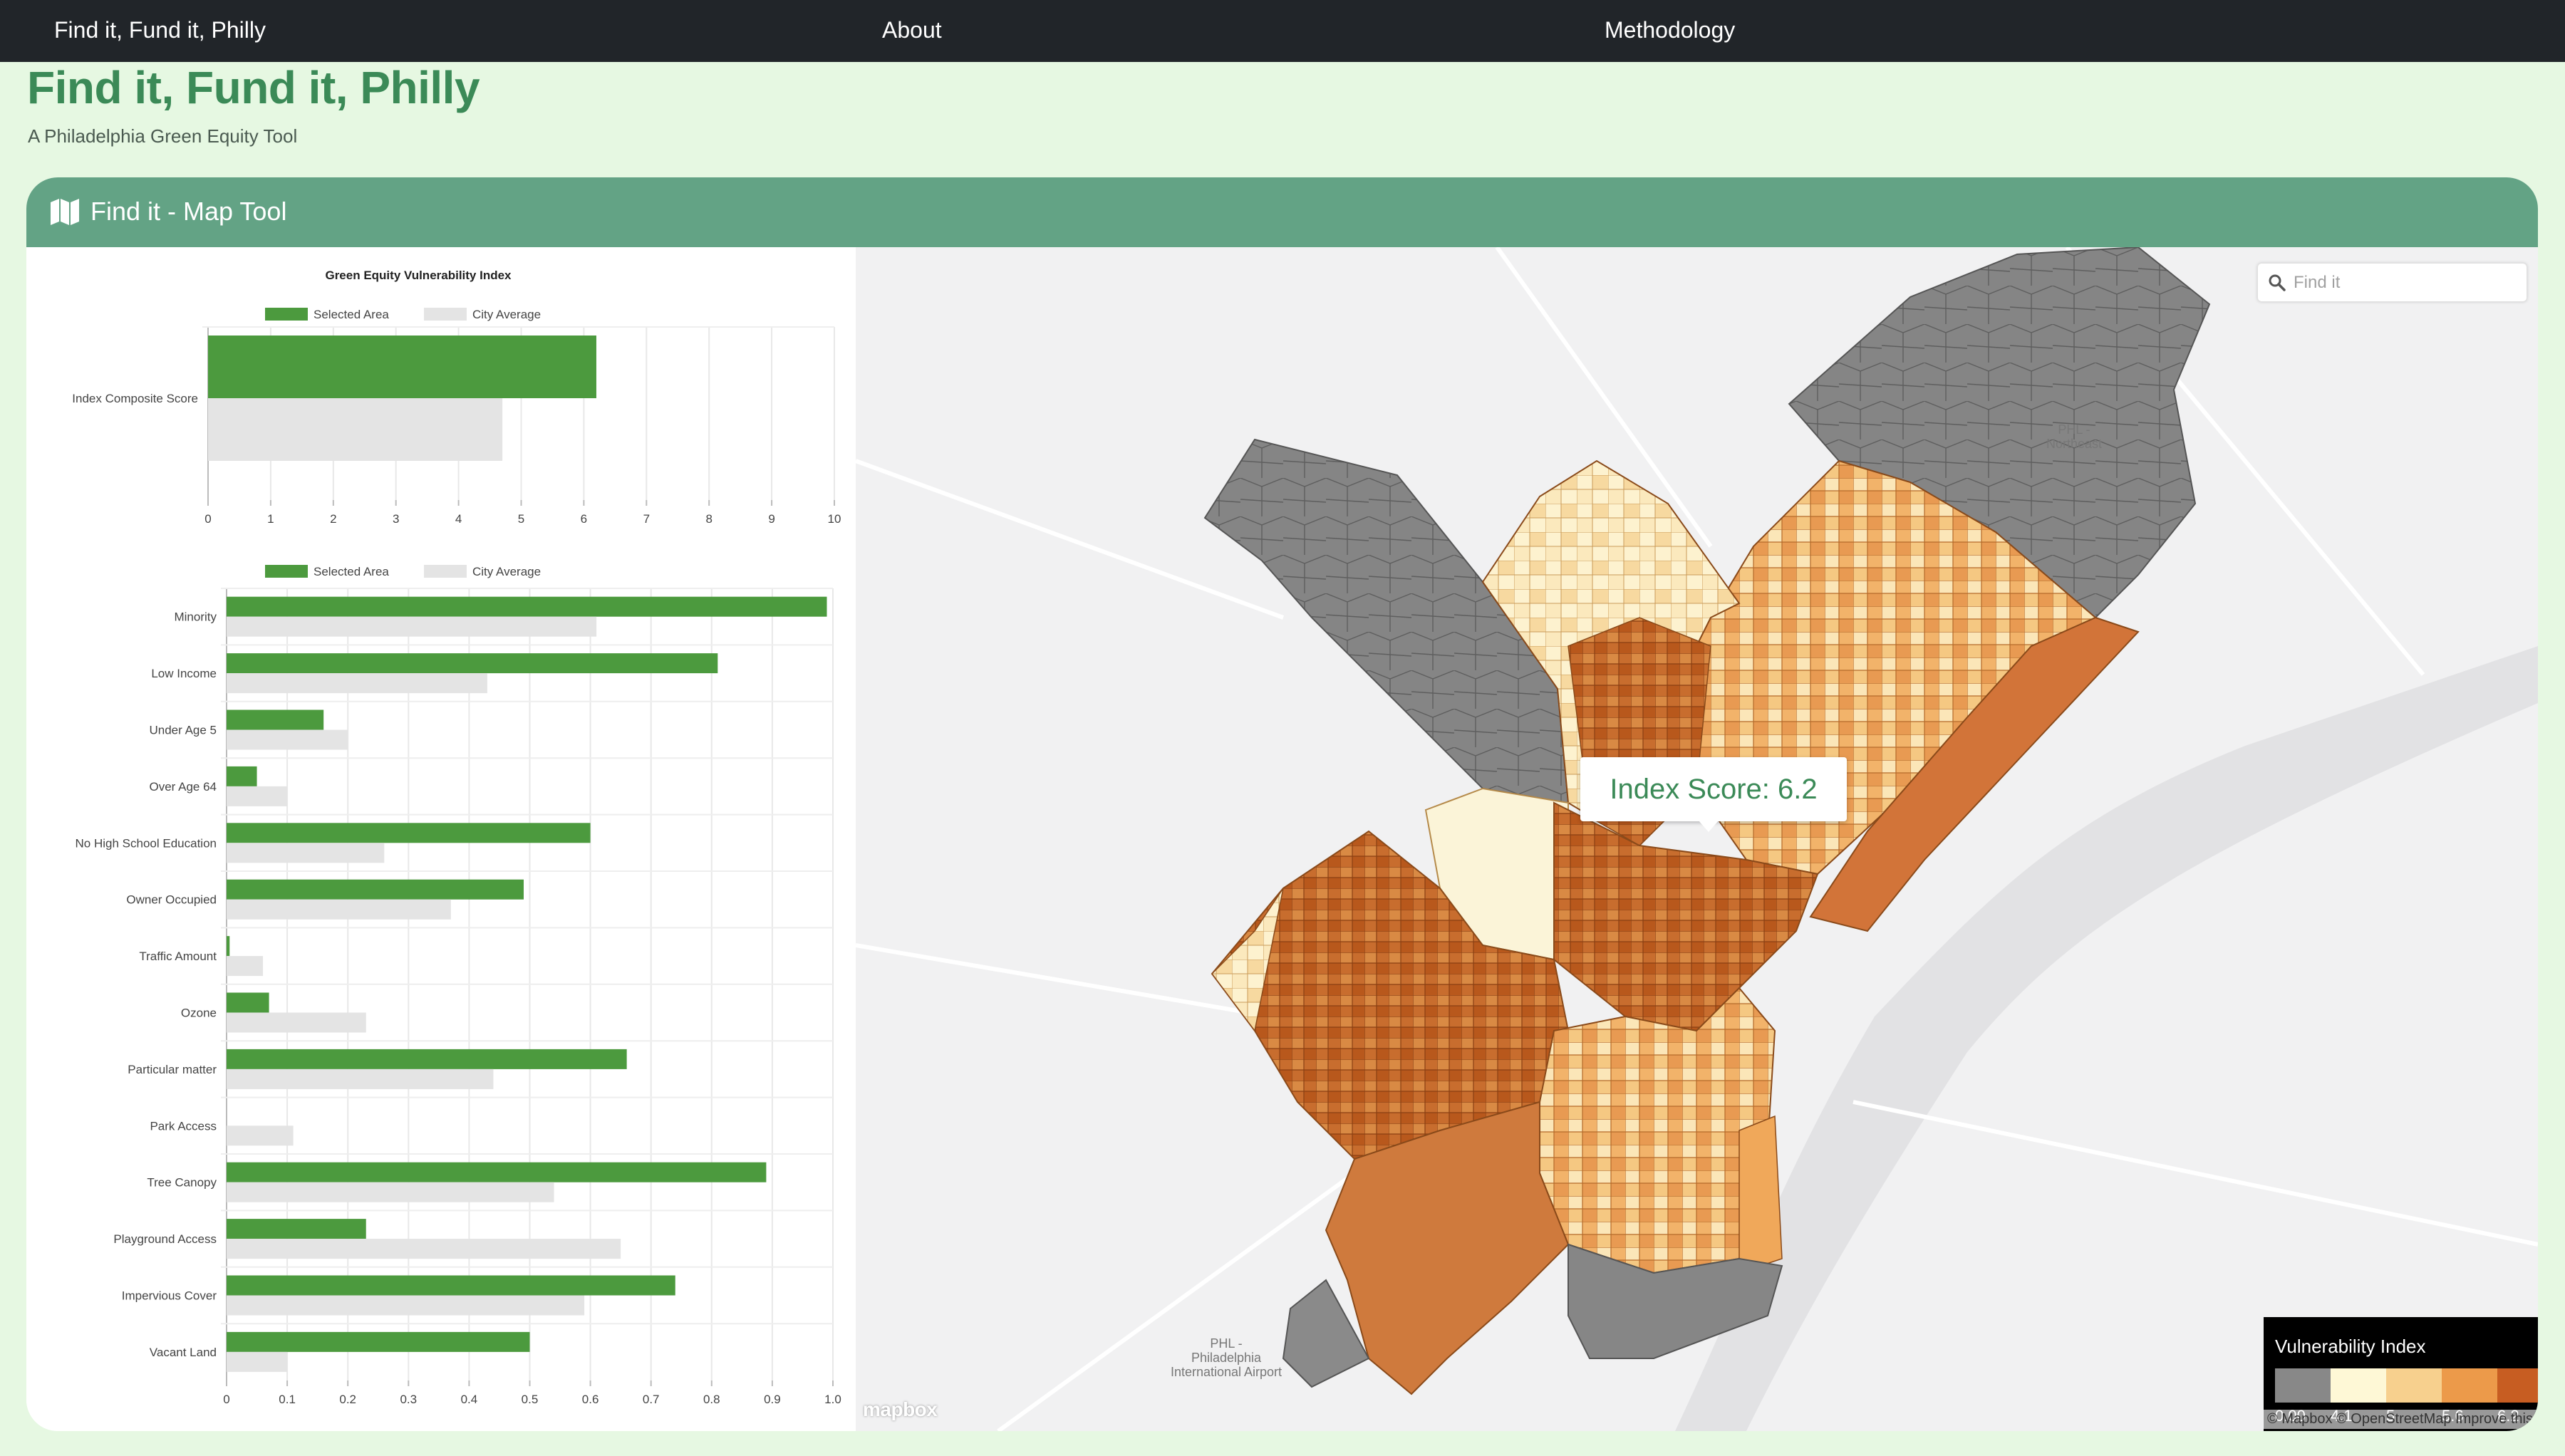 The image size is (2565, 1456). Describe the element at coordinates (2404, 282) in the screenshot. I see `search-input` at that location.